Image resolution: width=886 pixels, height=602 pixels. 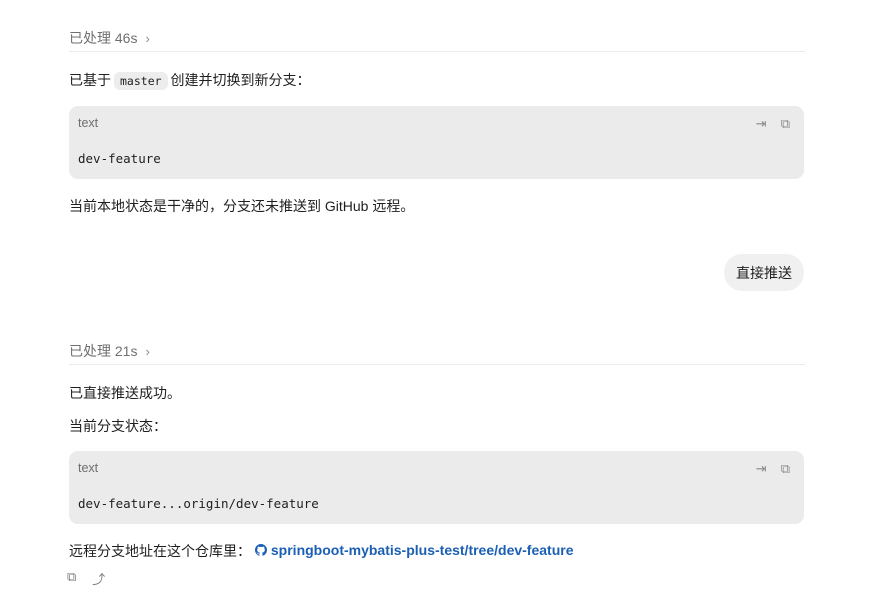 I want to click on processed-toggle-2: 已处理 21s ›, so click(x=109, y=351).